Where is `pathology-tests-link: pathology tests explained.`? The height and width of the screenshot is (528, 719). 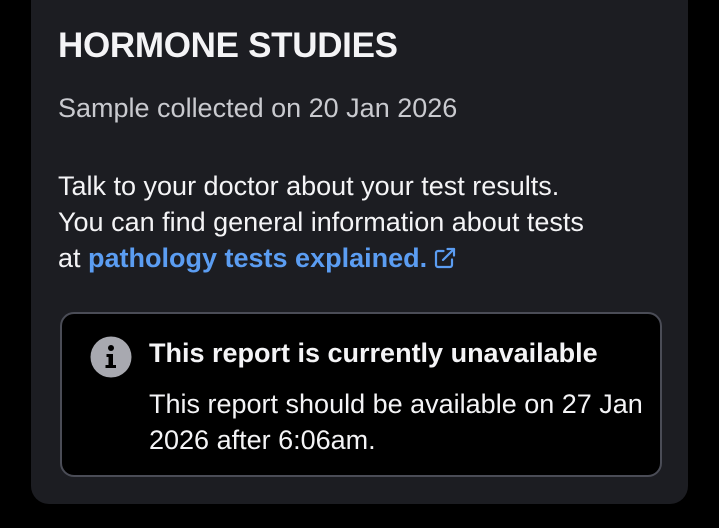 pathology-tests-link: pathology tests explained. is located at coordinates (272, 258).